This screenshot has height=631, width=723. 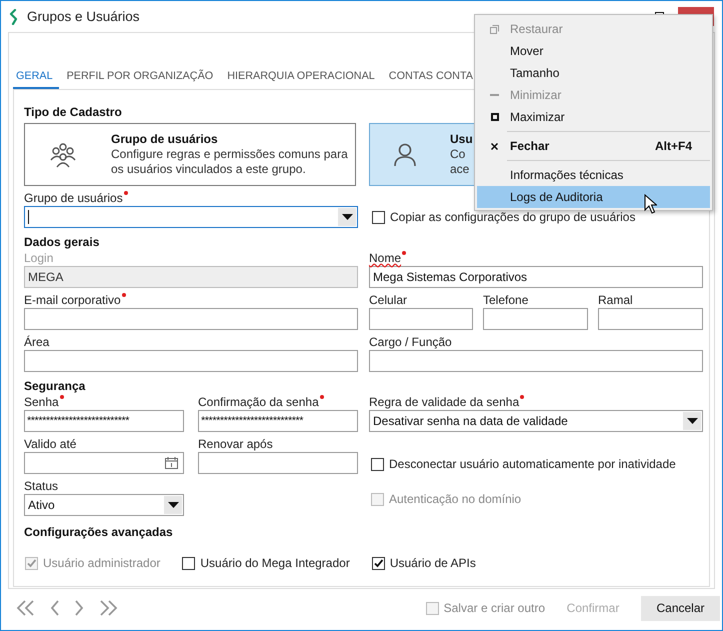 What do you see at coordinates (673, 146) in the screenshot?
I see `shortcut-text: Alt+F4` at bounding box center [673, 146].